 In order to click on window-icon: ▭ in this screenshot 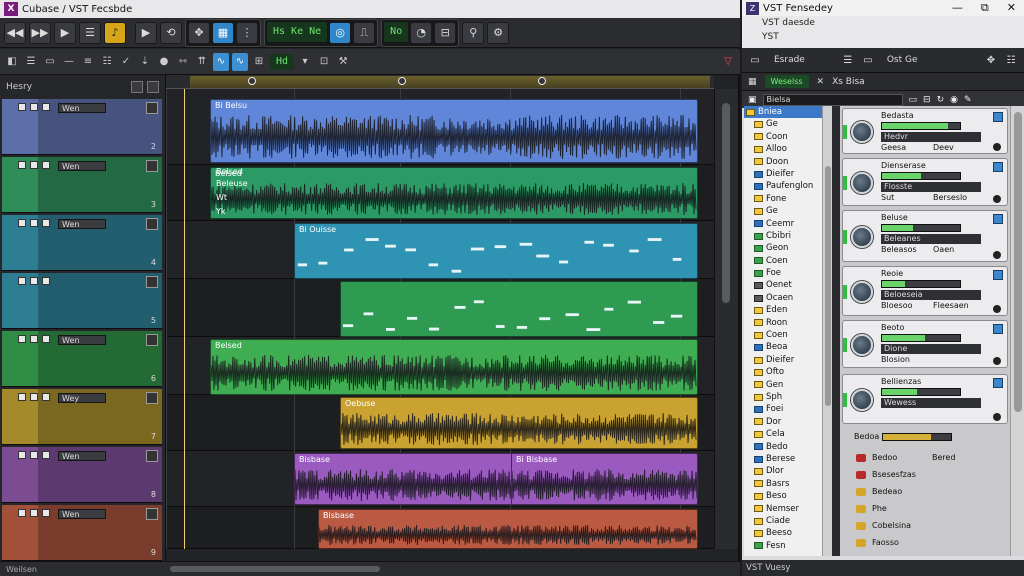, I will do `click(50, 62)`.